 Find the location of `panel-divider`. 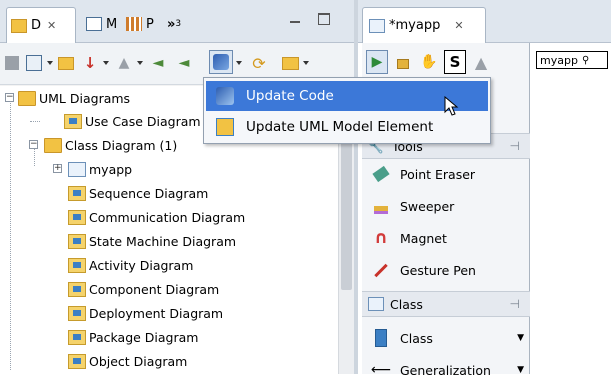

panel-divider is located at coordinates (356, 187).